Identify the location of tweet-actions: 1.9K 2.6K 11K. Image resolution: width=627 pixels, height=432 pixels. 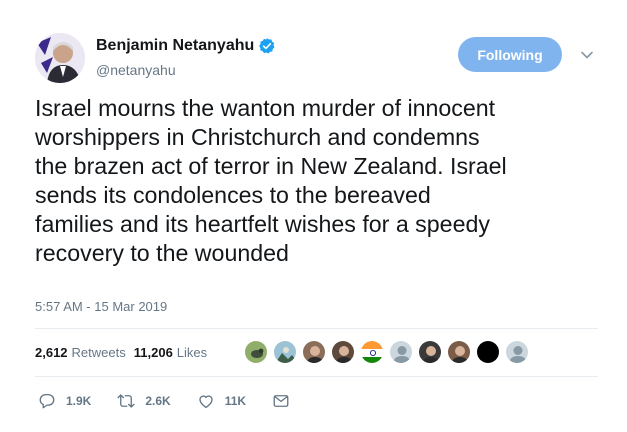
(177, 401).